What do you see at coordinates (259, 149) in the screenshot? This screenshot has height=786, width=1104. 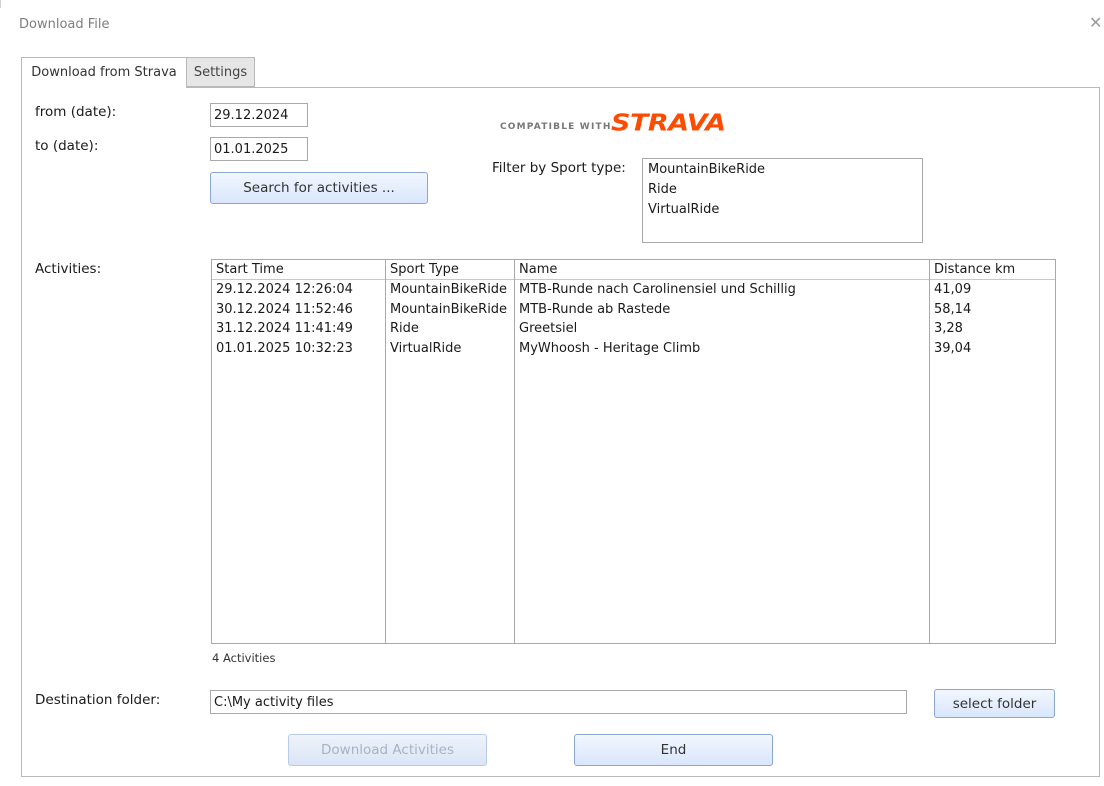 I see `to-date-input` at bounding box center [259, 149].